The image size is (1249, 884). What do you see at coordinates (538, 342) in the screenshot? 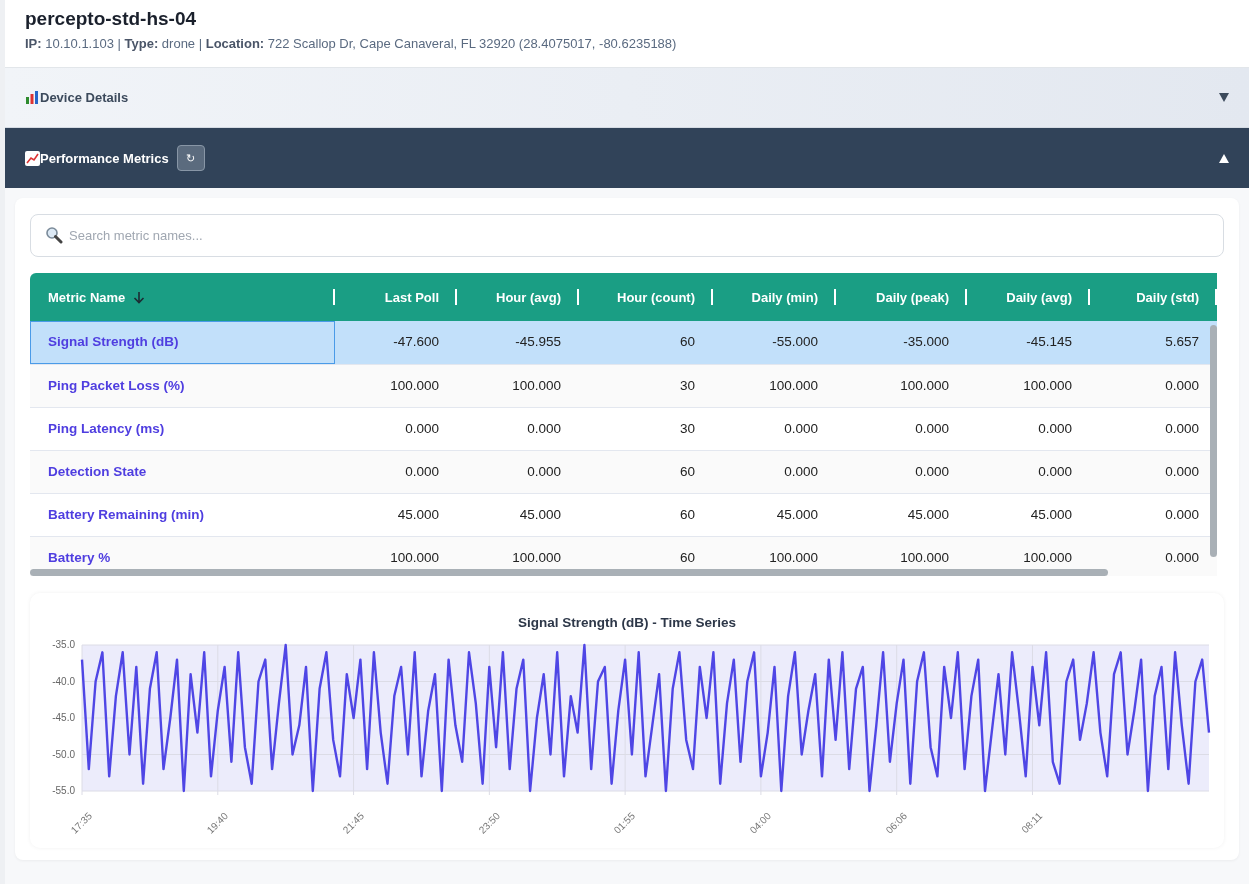
I see `table-cell: -45.955` at bounding box center [538, 342].